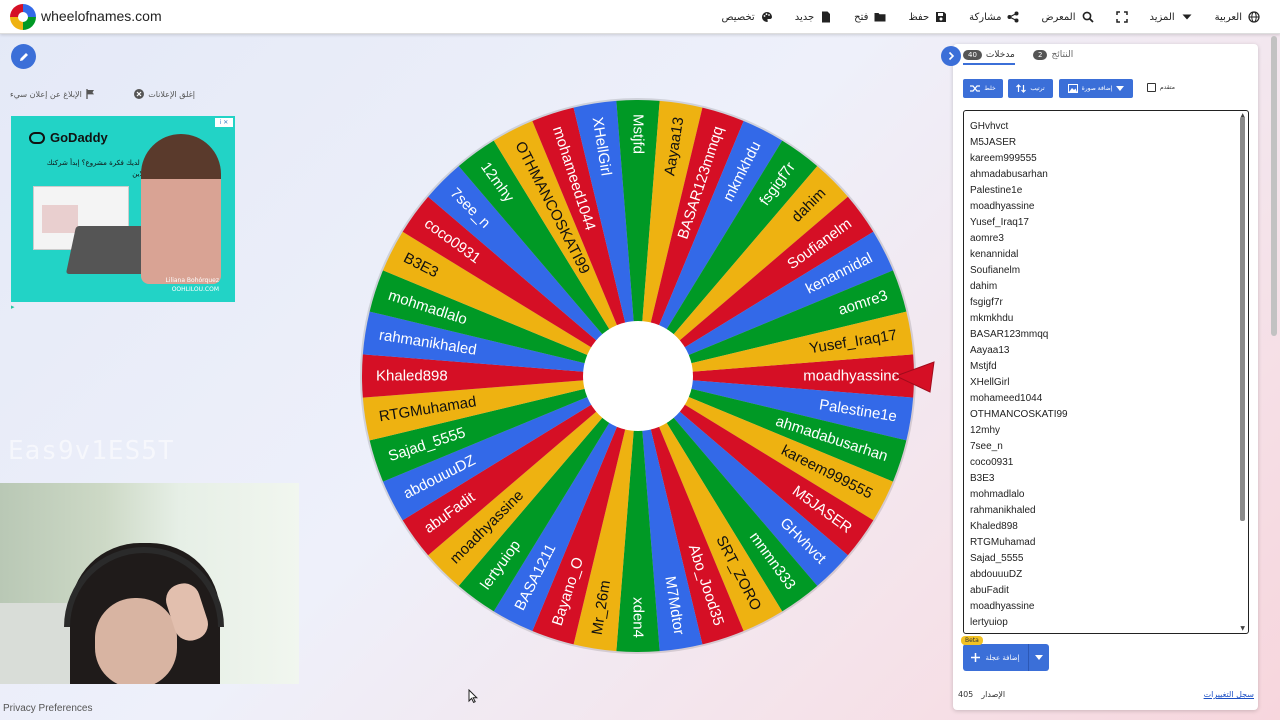 The width and height of the screenshot is (1280, 720). I want to click on entry-item: fsgigf7r, so click(1019, 303).